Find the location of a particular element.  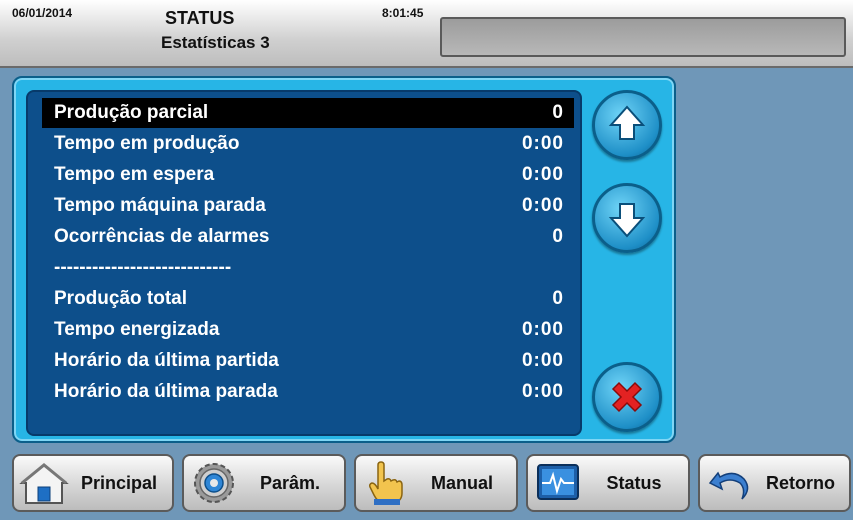

stat-row-tempo-maquina-parada: Tempo máquina parada 0:00 is located at coordinates (308, 206).